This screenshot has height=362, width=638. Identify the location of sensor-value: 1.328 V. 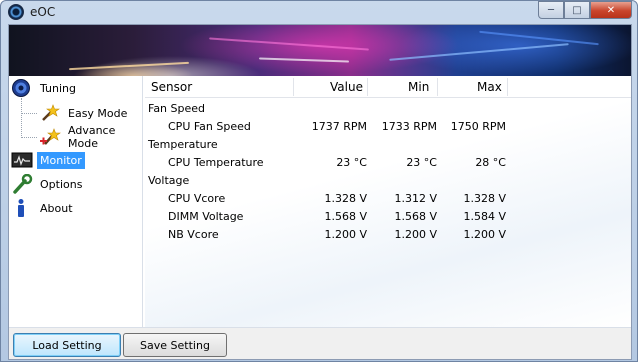
(345, 198).